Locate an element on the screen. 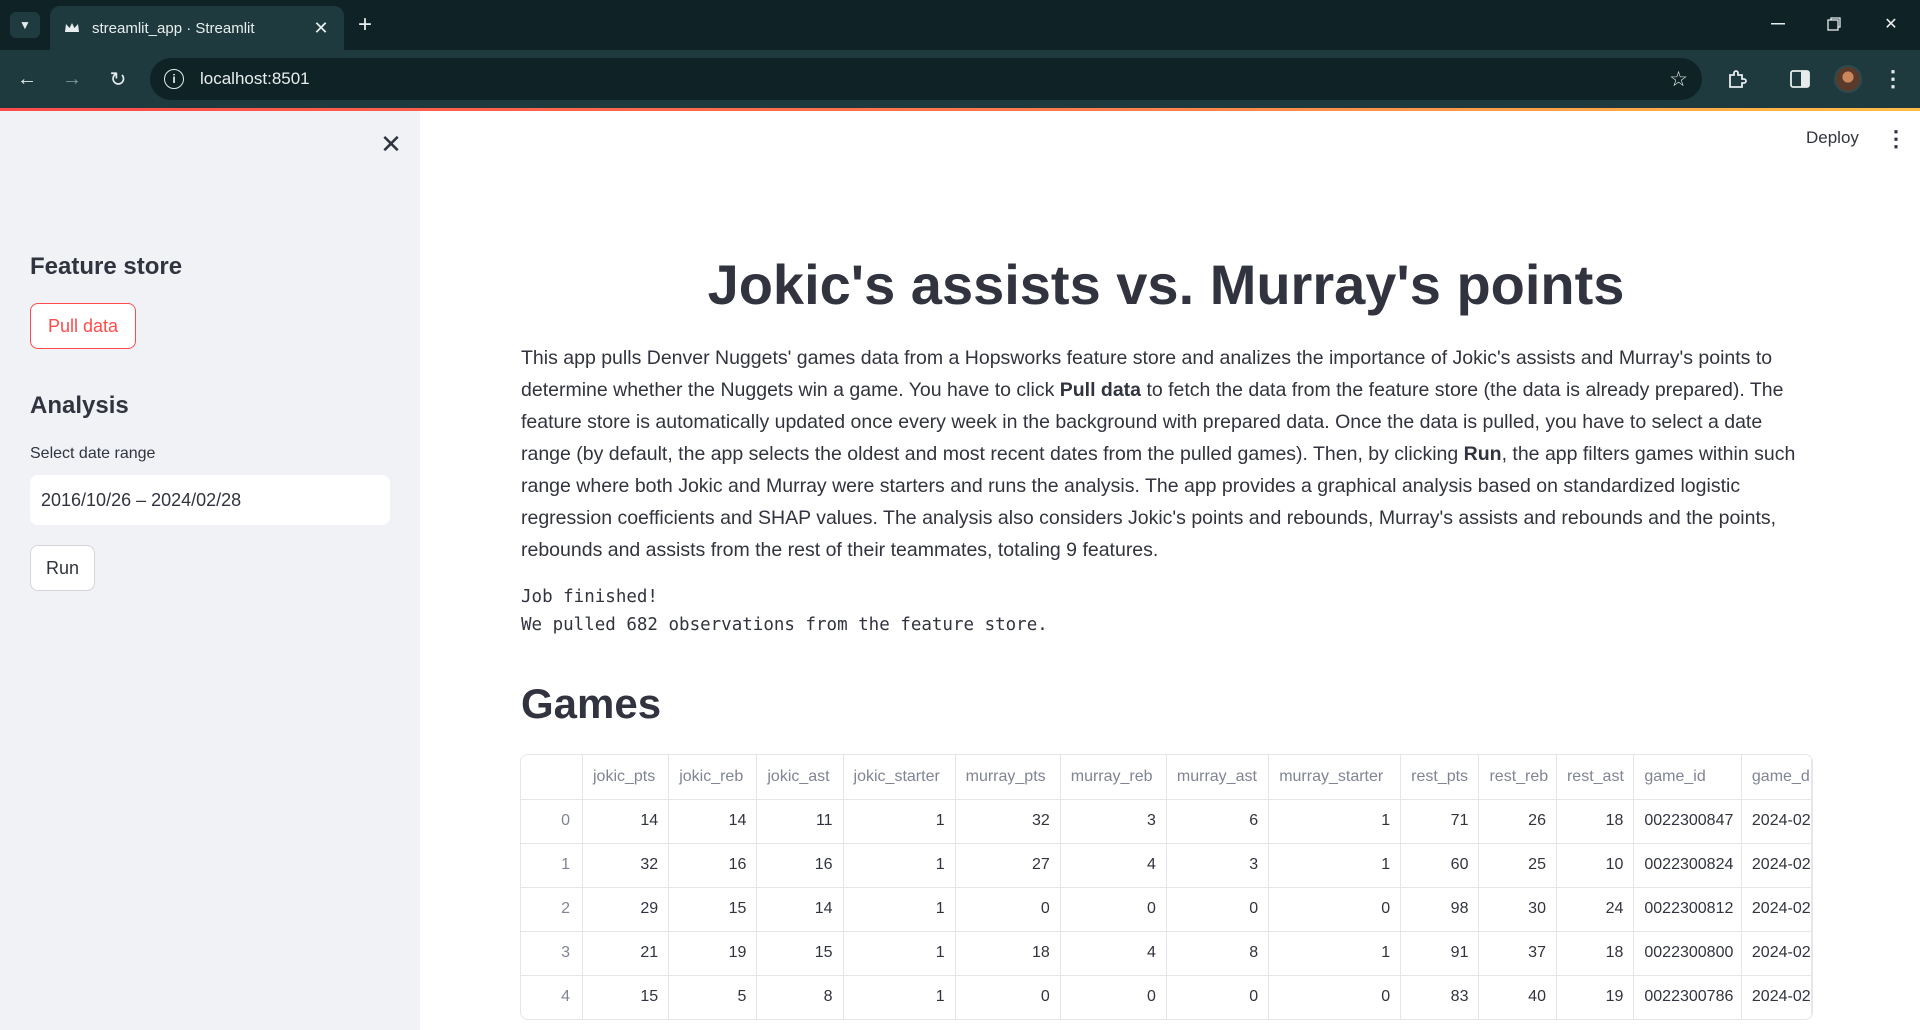 The image size is (1920, 1030). table-row: 0 14 14 11 1 32 3 6 1 71 26 18 0022300847 2024-02 is located at coordinates (1166, 821).